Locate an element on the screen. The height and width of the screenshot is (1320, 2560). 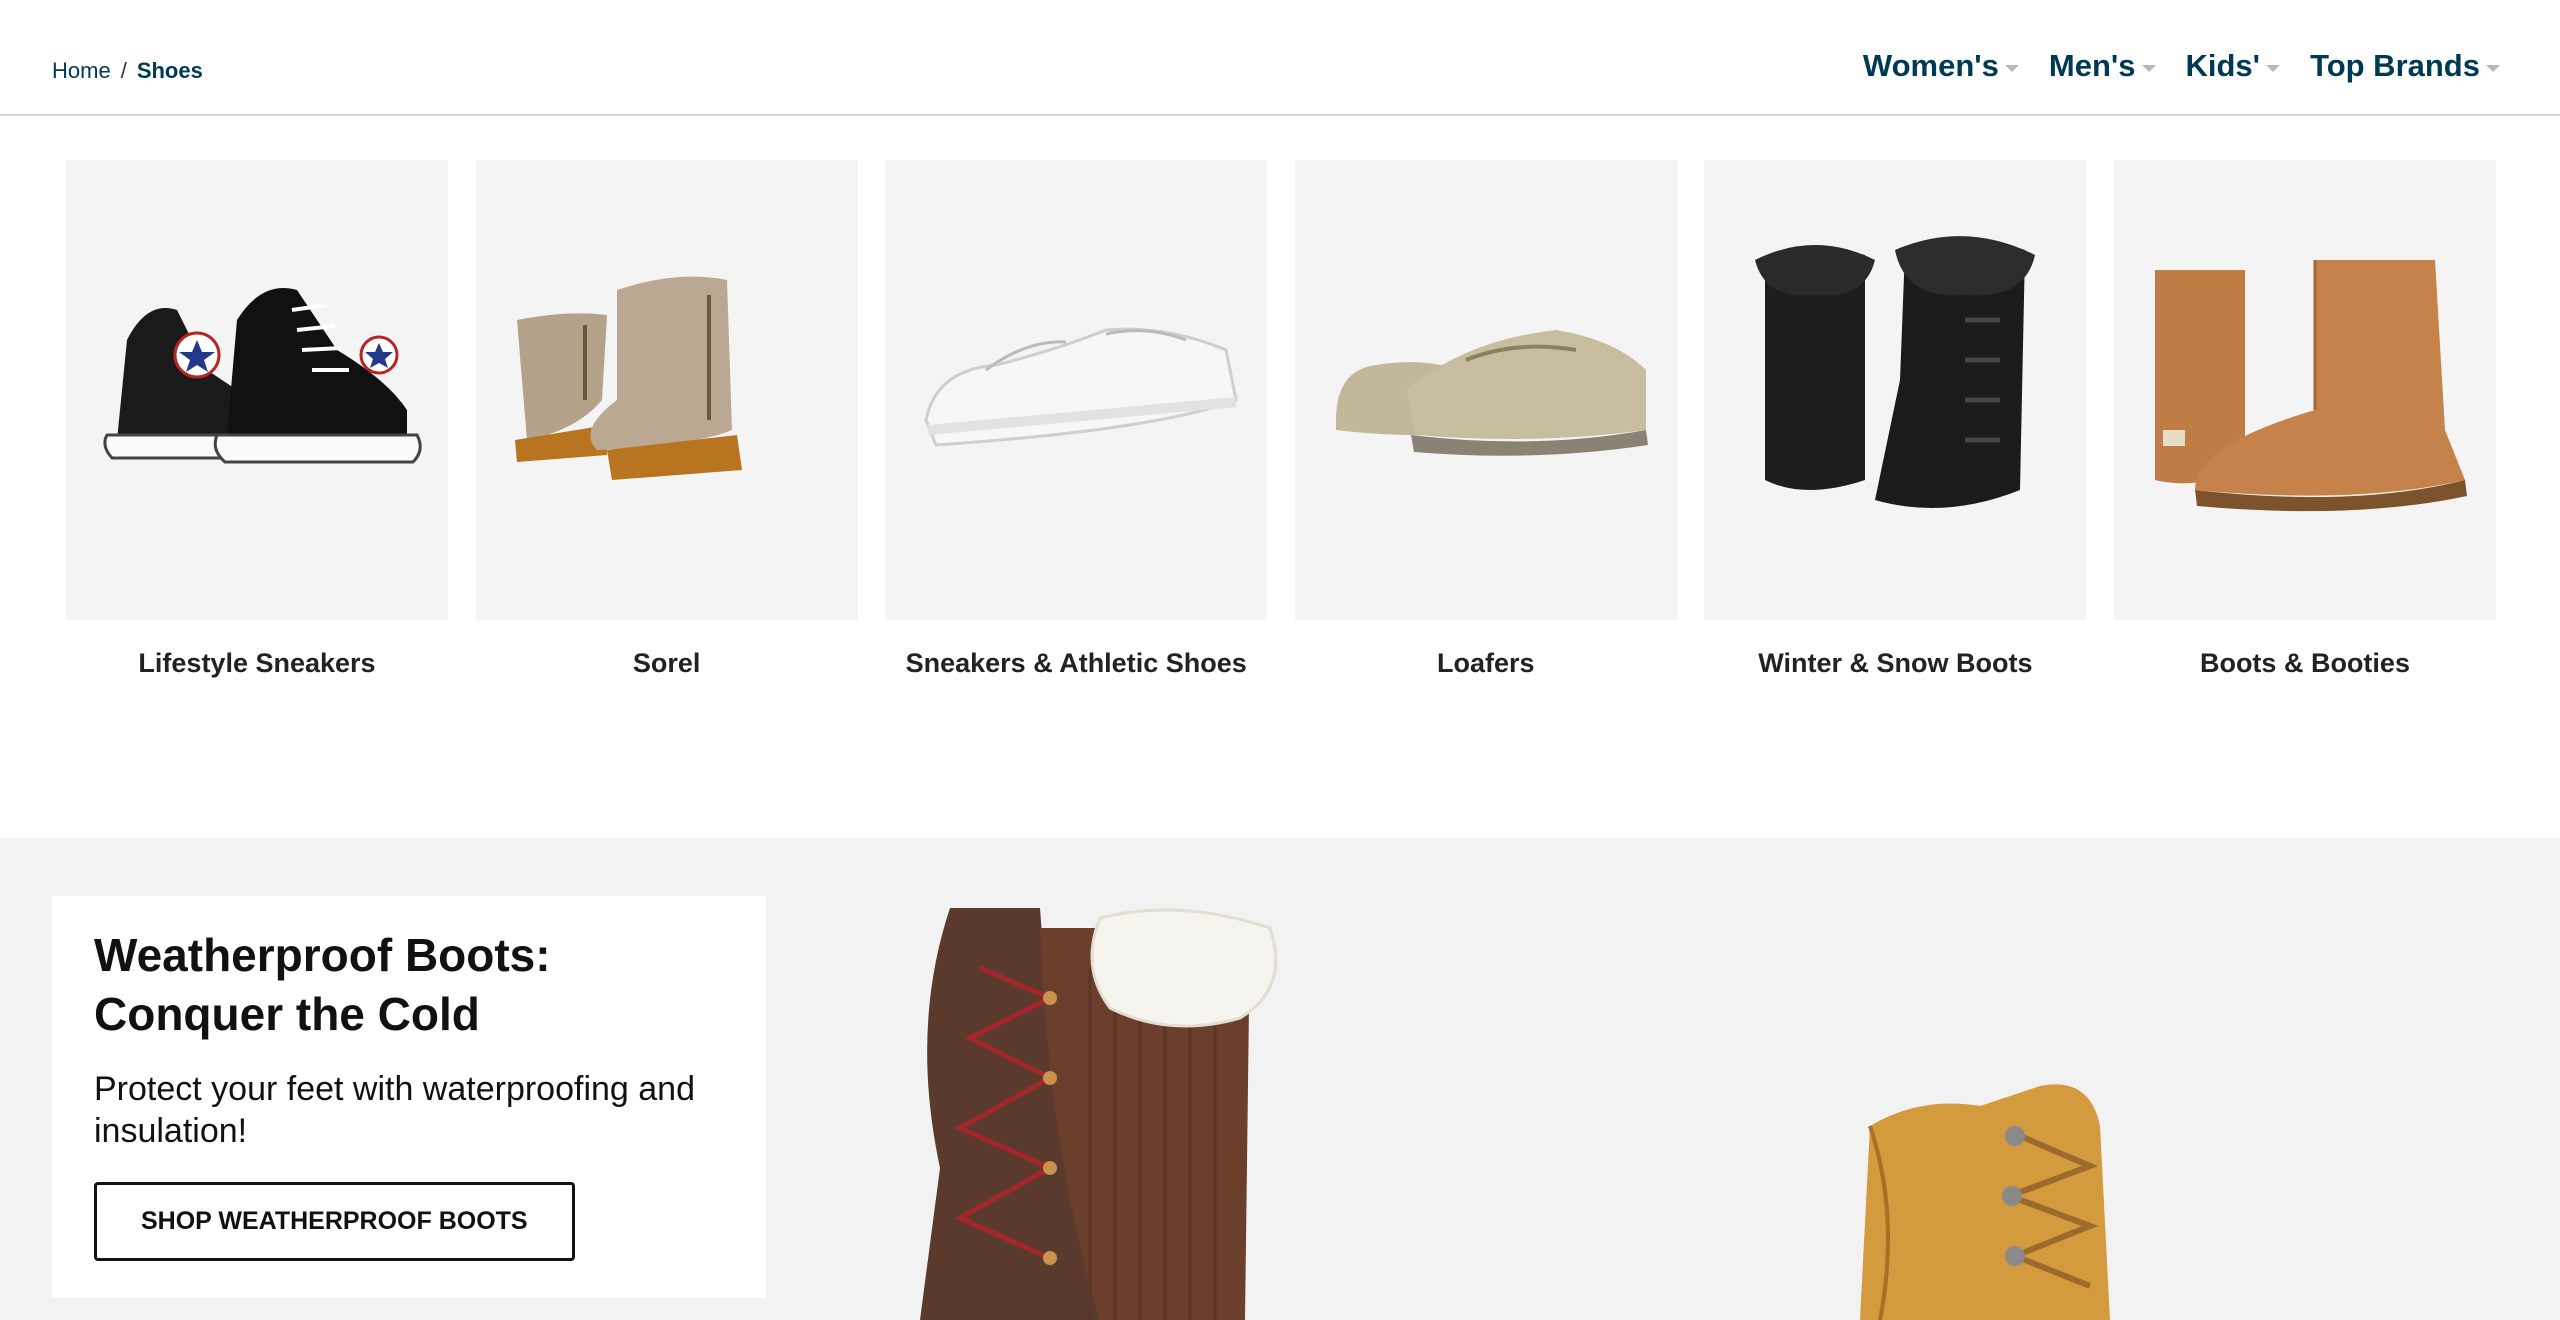
nav-mens-label: Men's is located at coordinates (2092, 65).